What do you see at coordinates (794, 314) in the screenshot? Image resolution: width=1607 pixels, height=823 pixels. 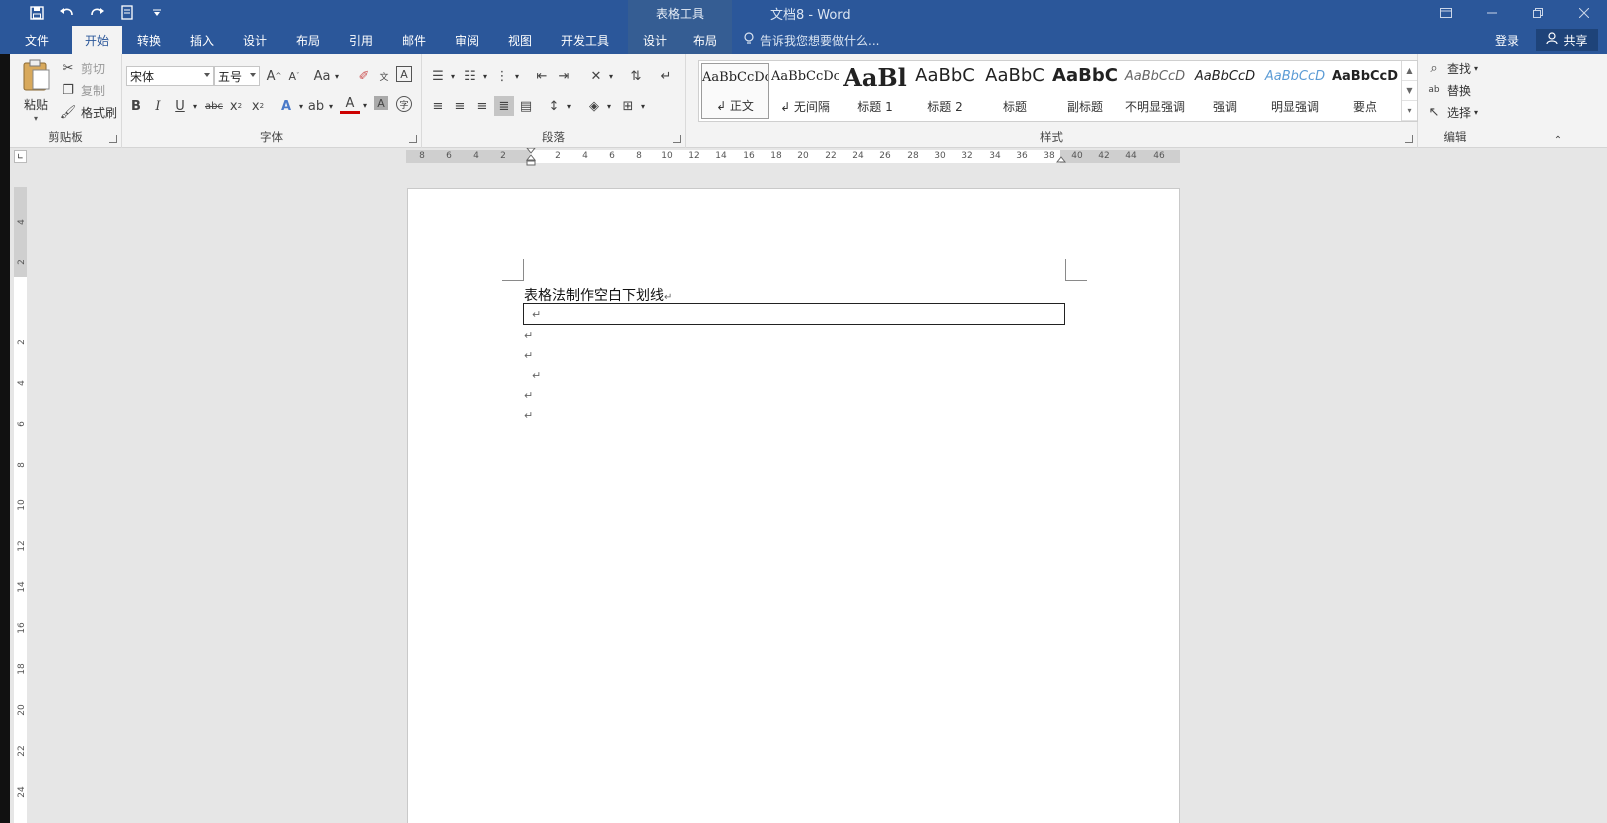 I see `document-table: ↵` at bounding box center [794, 314].